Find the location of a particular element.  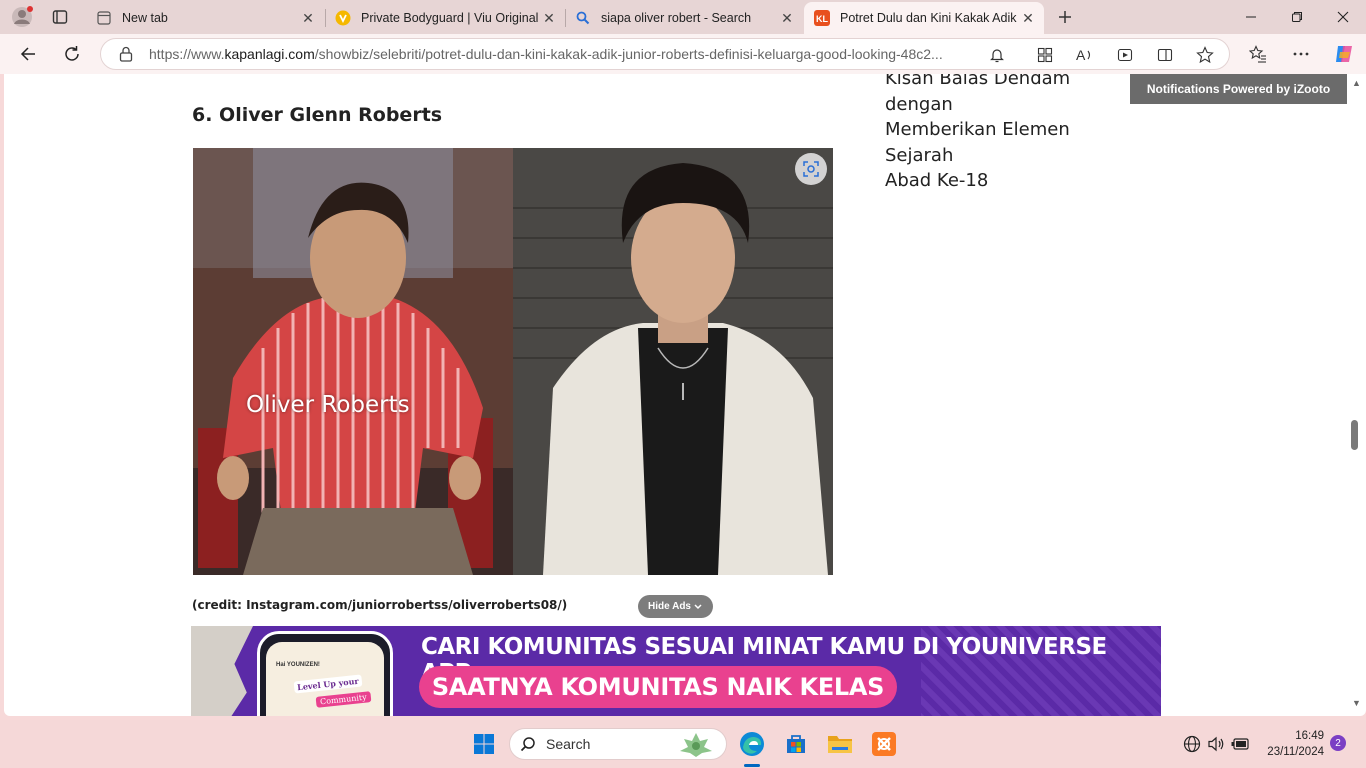

taskbar-store is located at coordinates (796, 744).